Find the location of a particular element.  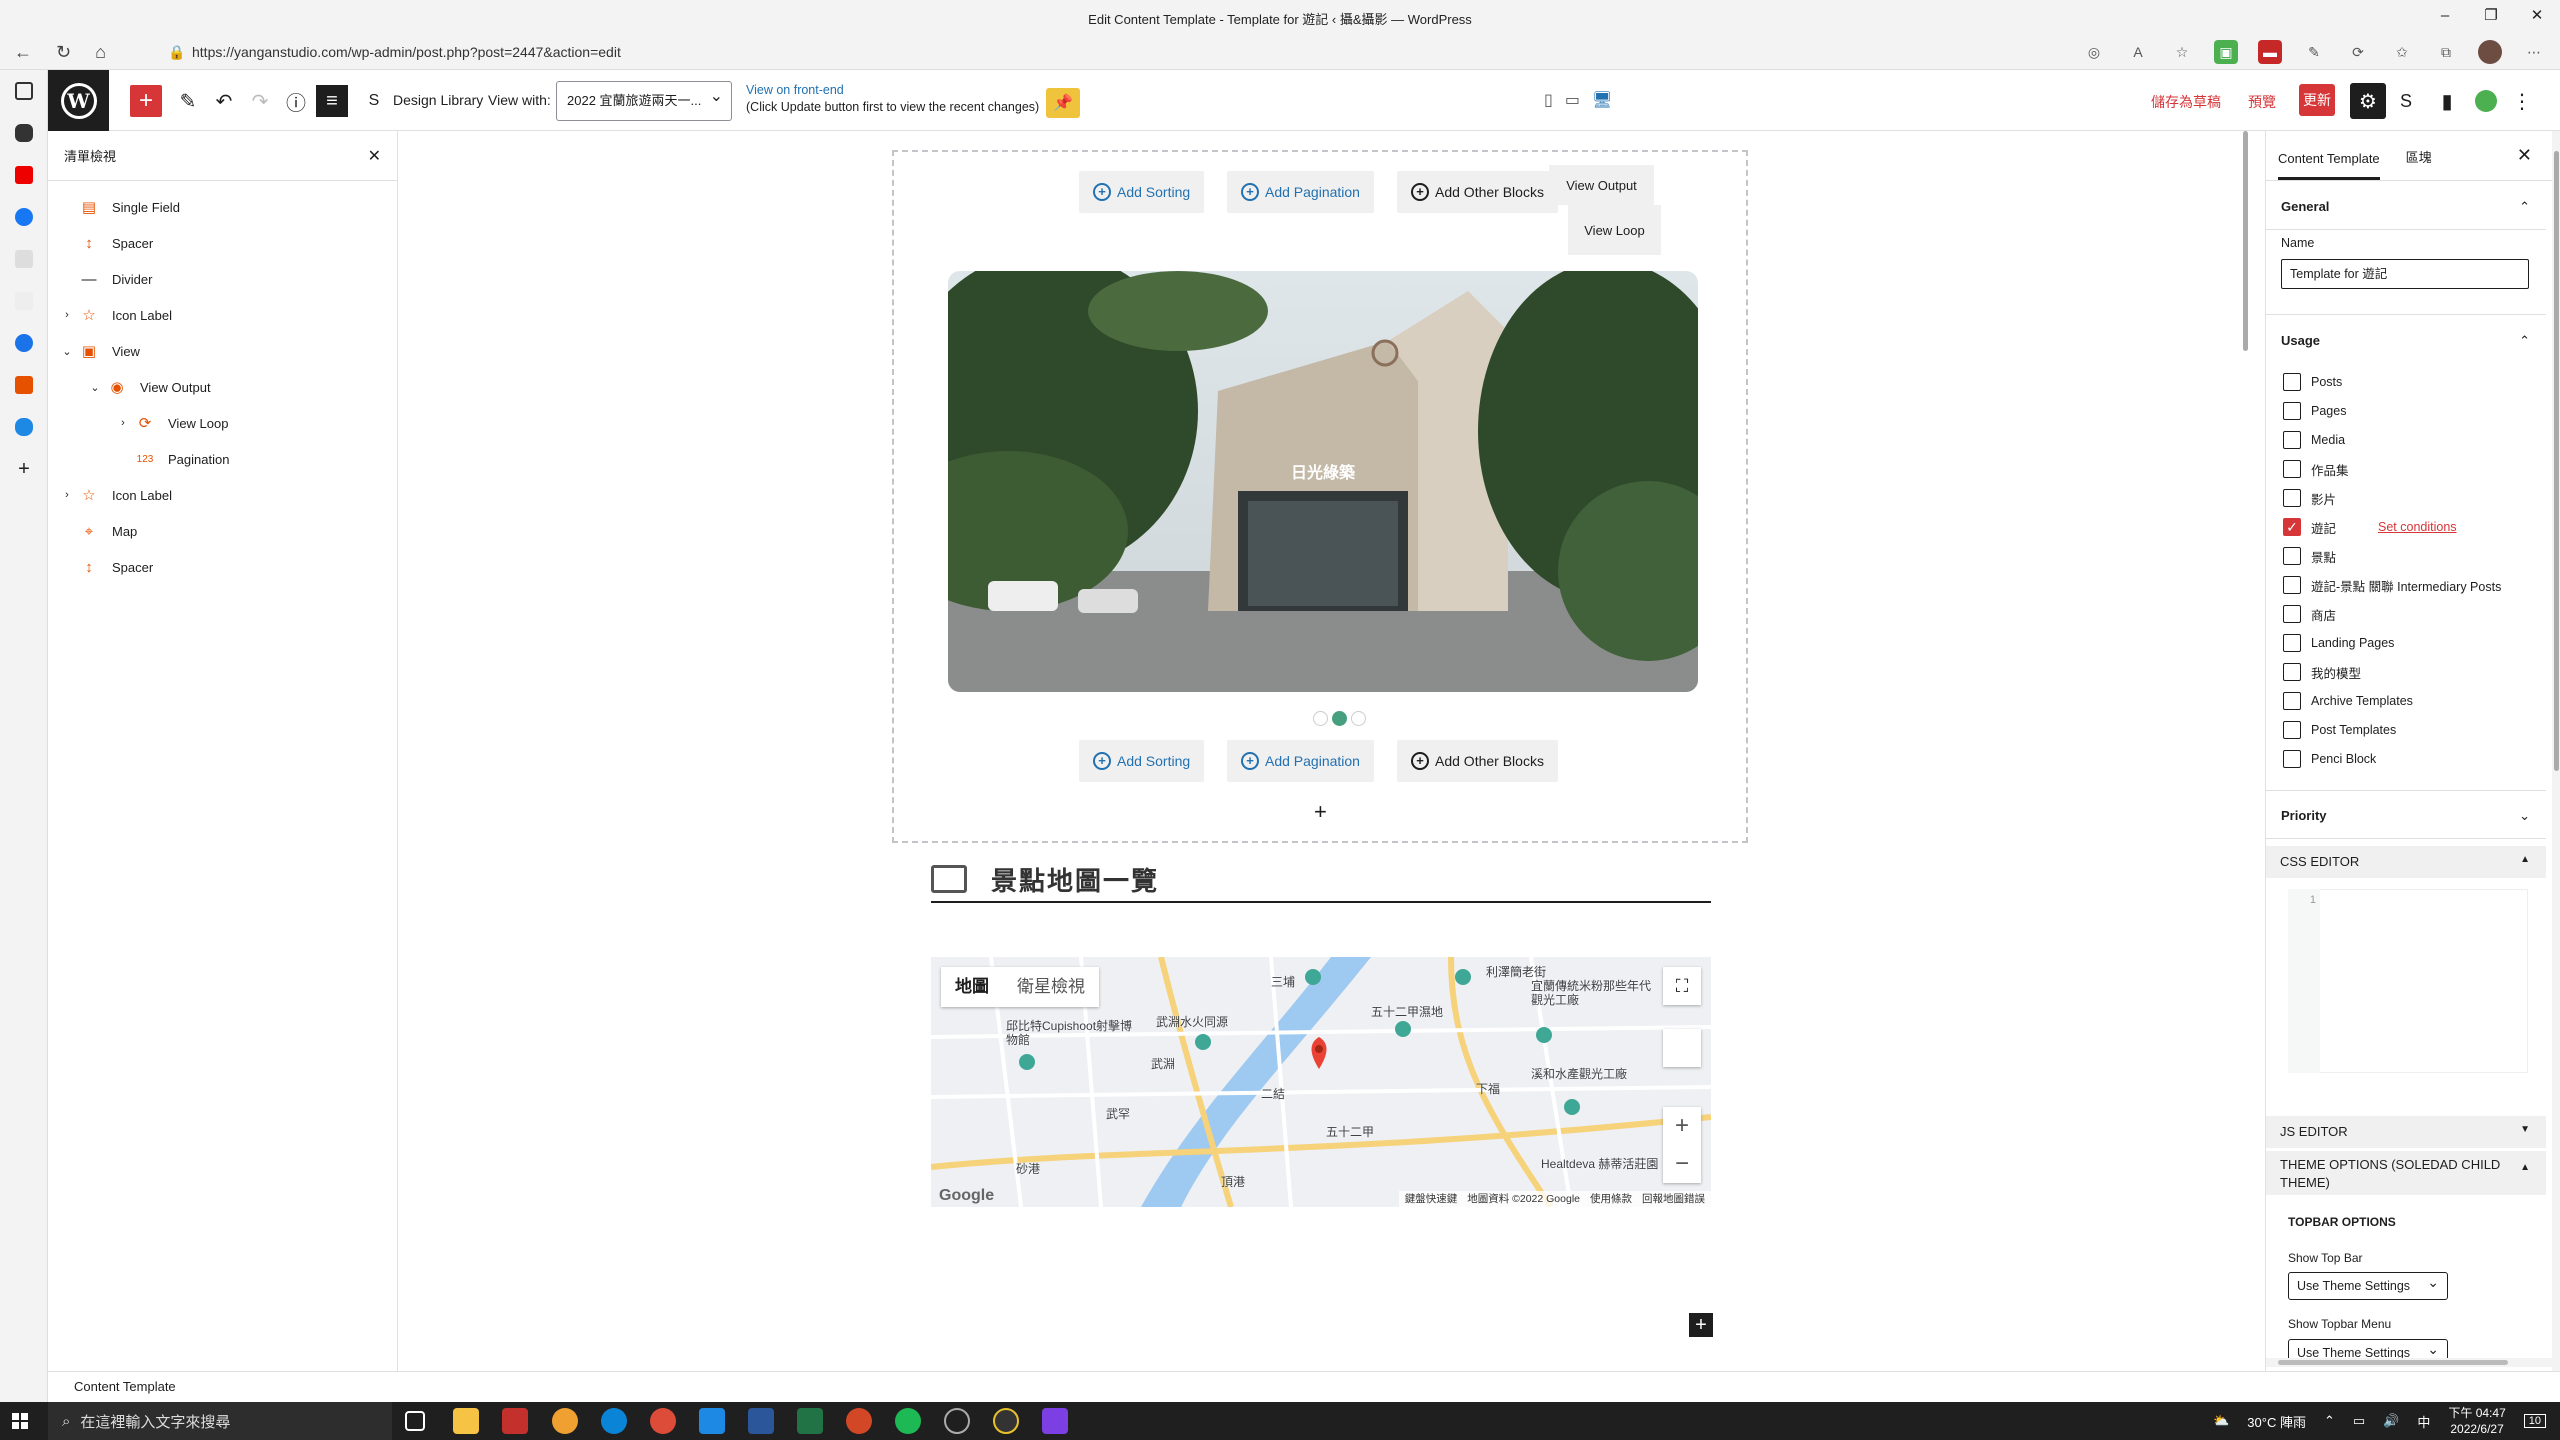

list-view-item: — Divider is located at coordinates (105, 279).